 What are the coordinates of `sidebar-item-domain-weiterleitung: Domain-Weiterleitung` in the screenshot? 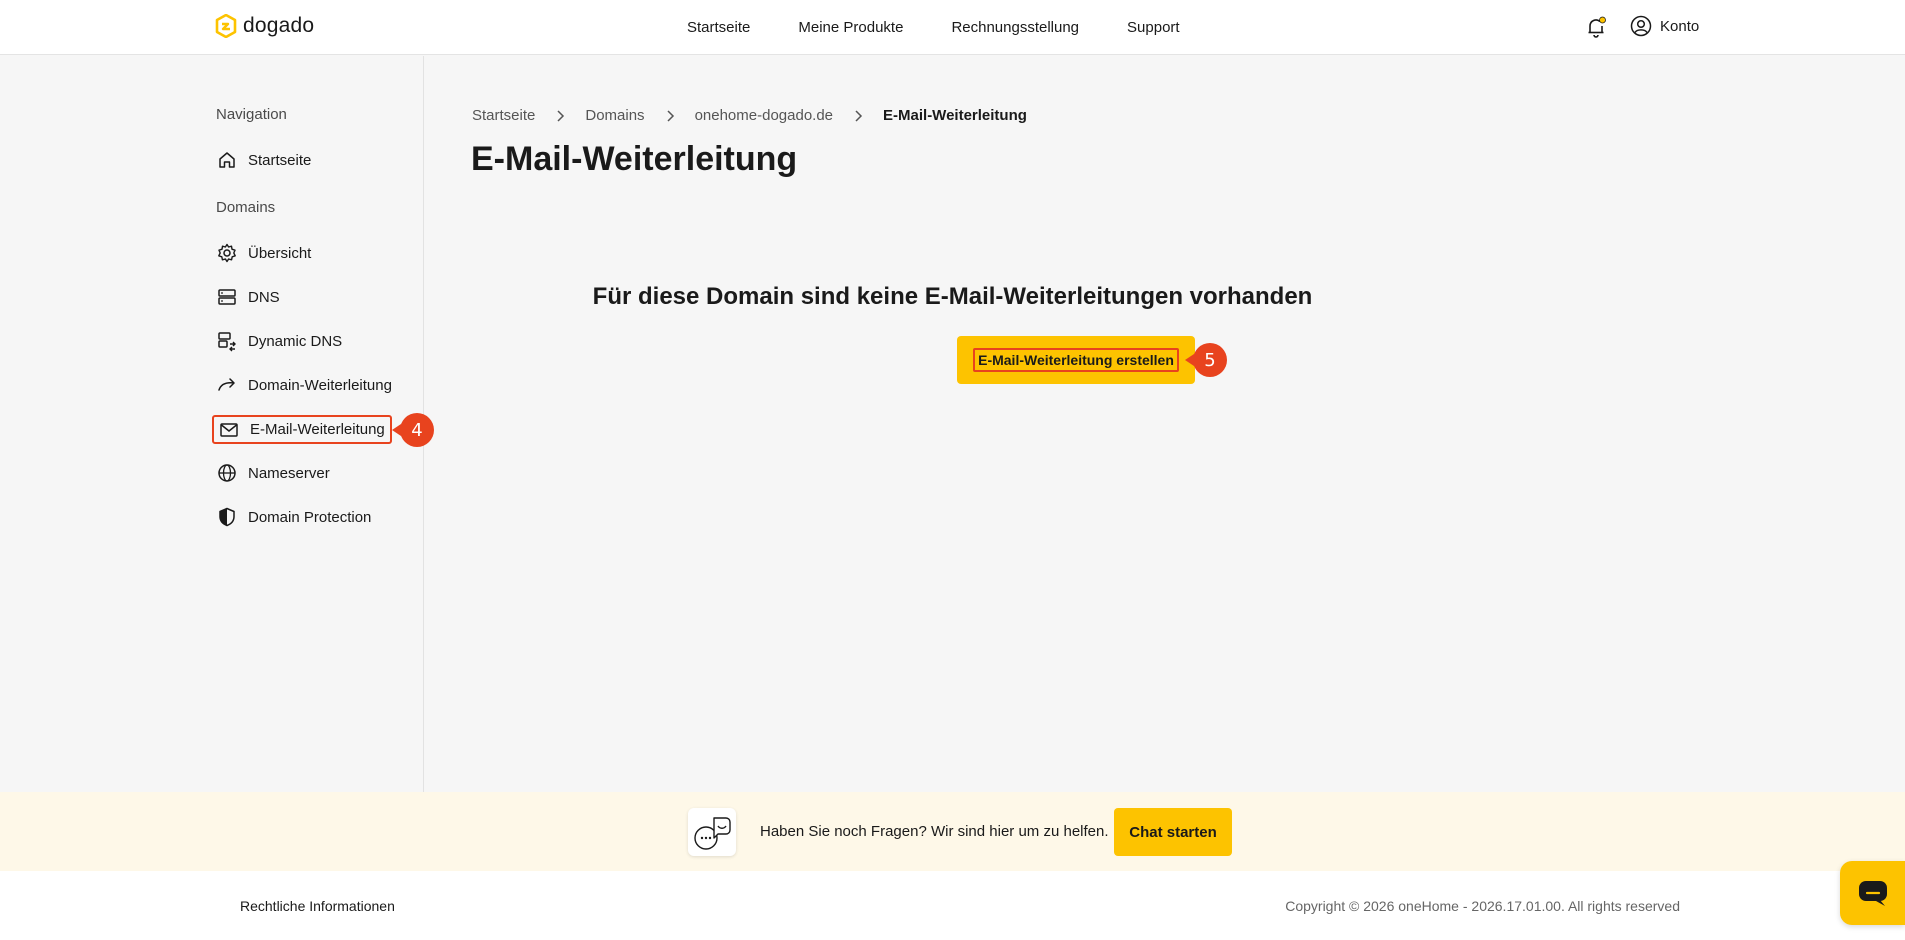 It's located at (304, 385).